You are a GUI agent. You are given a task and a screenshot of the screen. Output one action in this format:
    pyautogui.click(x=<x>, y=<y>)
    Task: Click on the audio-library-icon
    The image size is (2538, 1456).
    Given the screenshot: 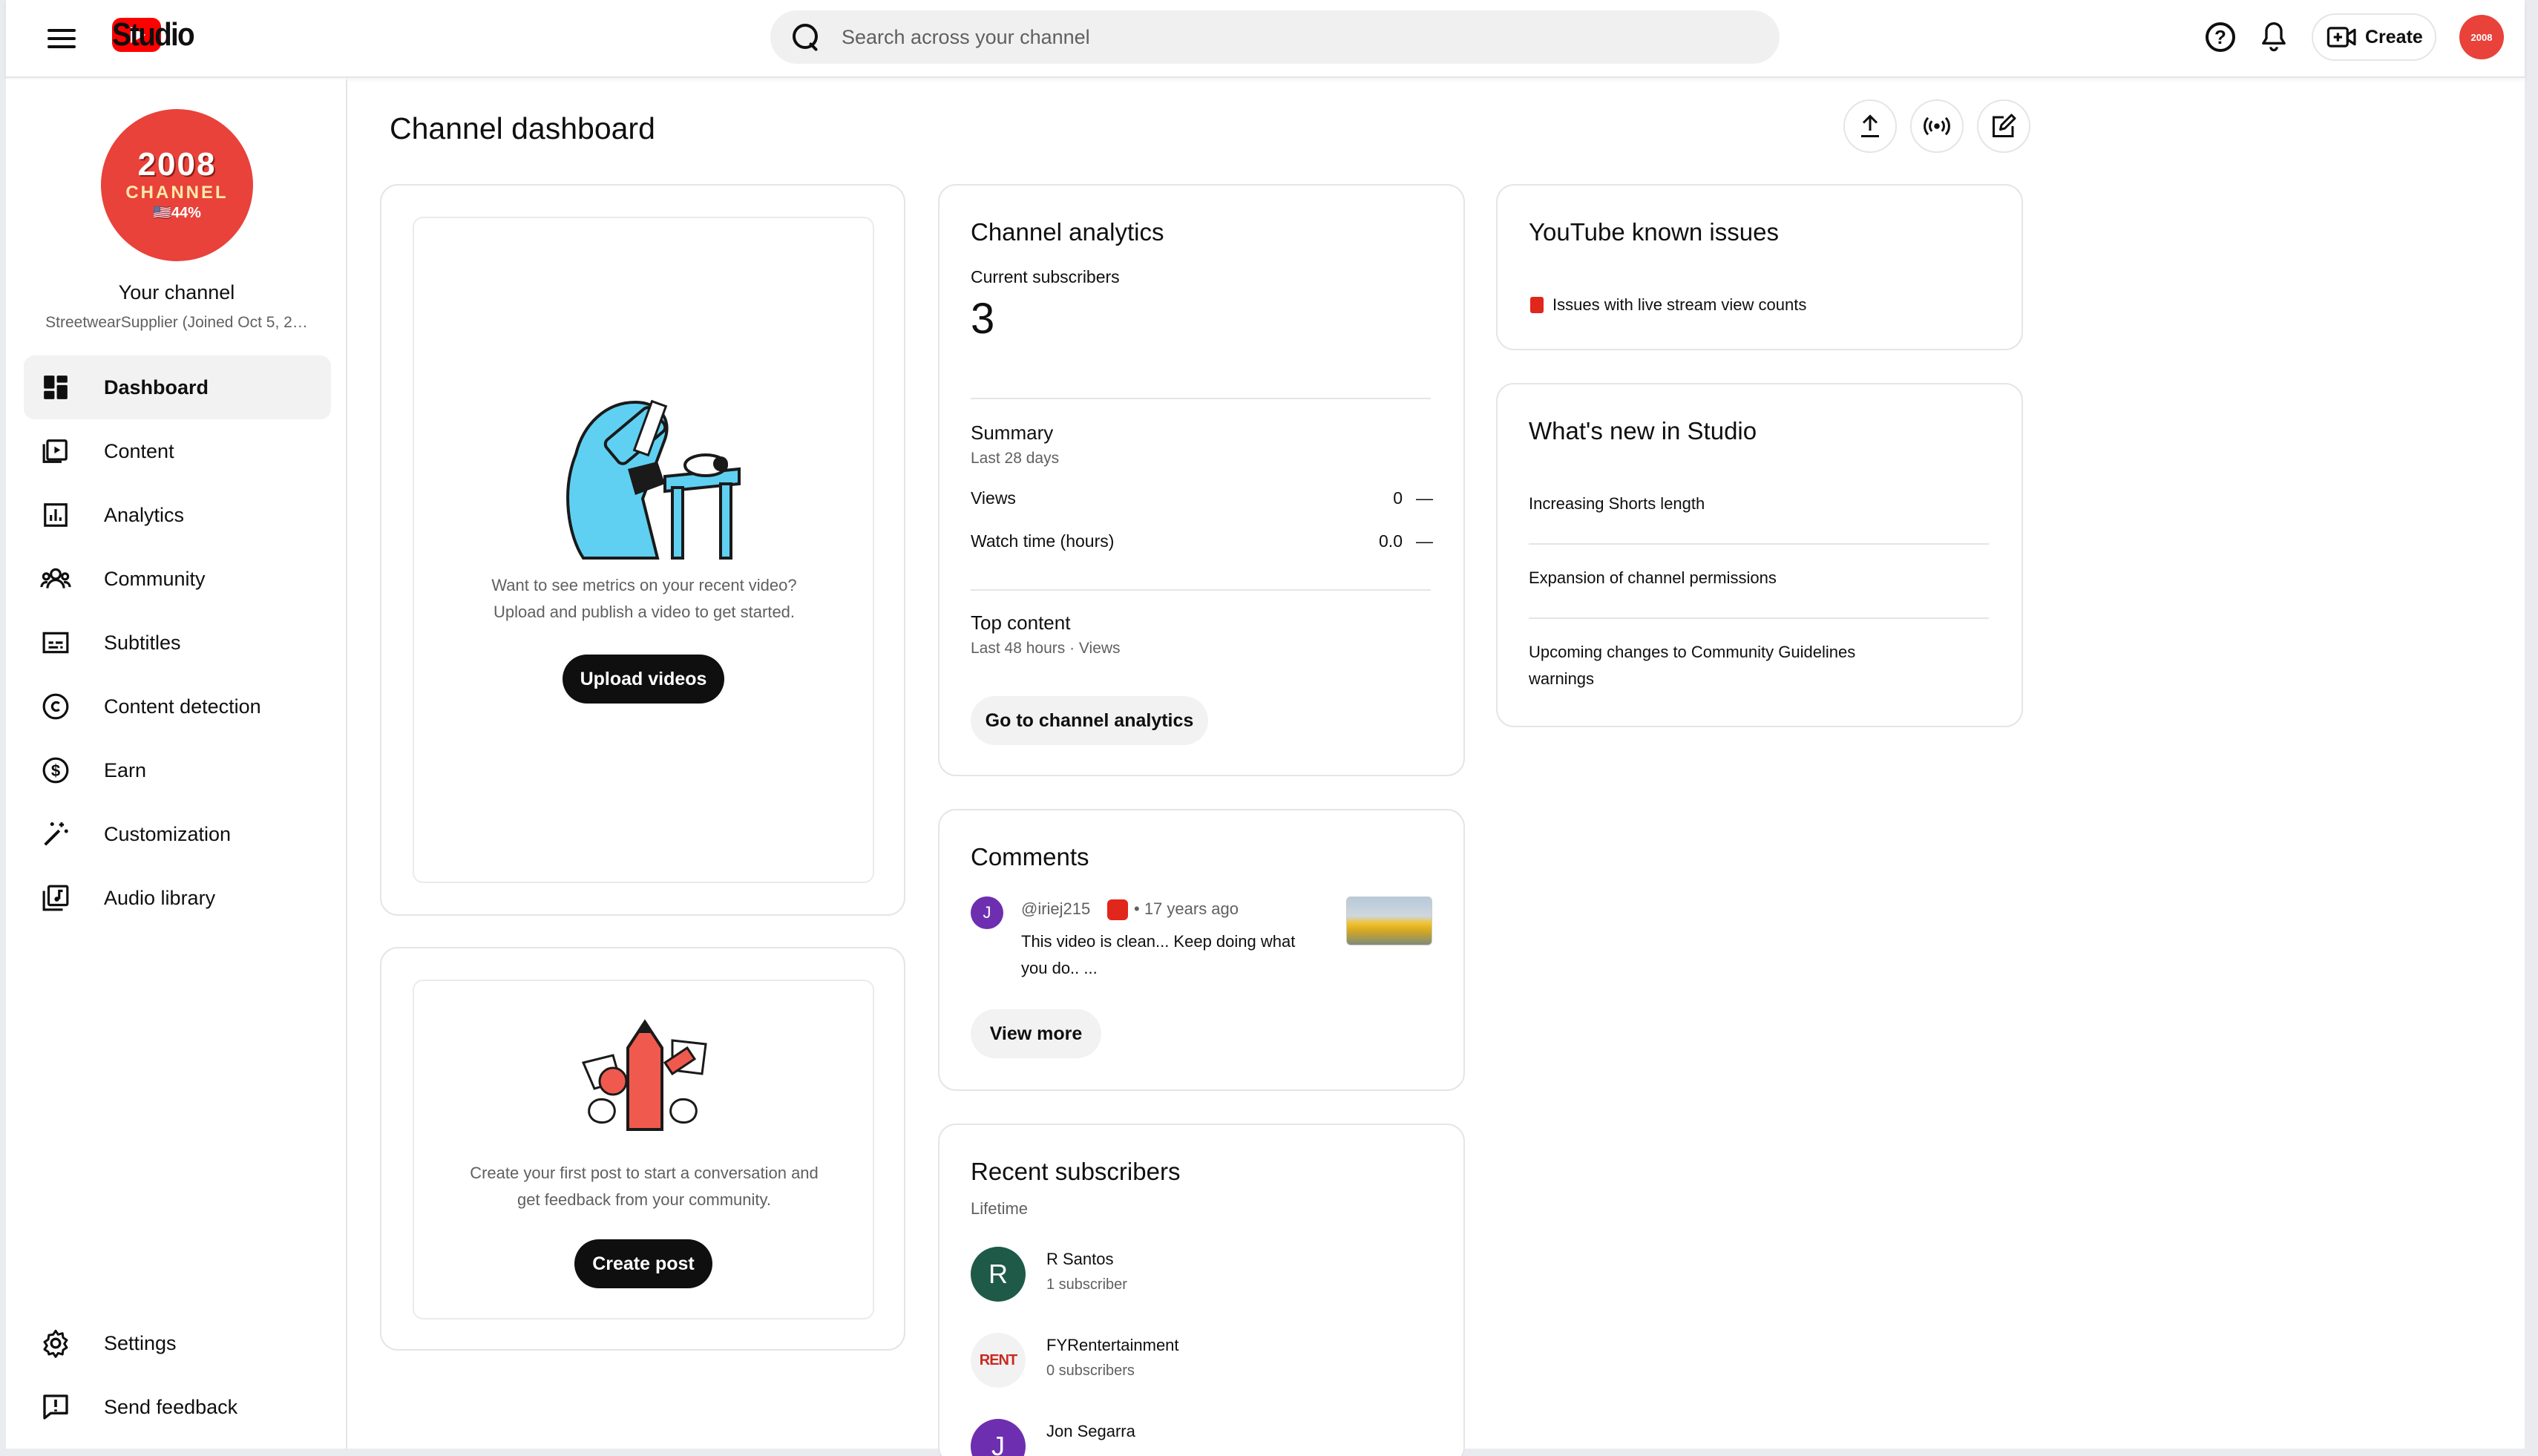 What is the action you would take?
    pyautogui.click(x=56, y=898)
    